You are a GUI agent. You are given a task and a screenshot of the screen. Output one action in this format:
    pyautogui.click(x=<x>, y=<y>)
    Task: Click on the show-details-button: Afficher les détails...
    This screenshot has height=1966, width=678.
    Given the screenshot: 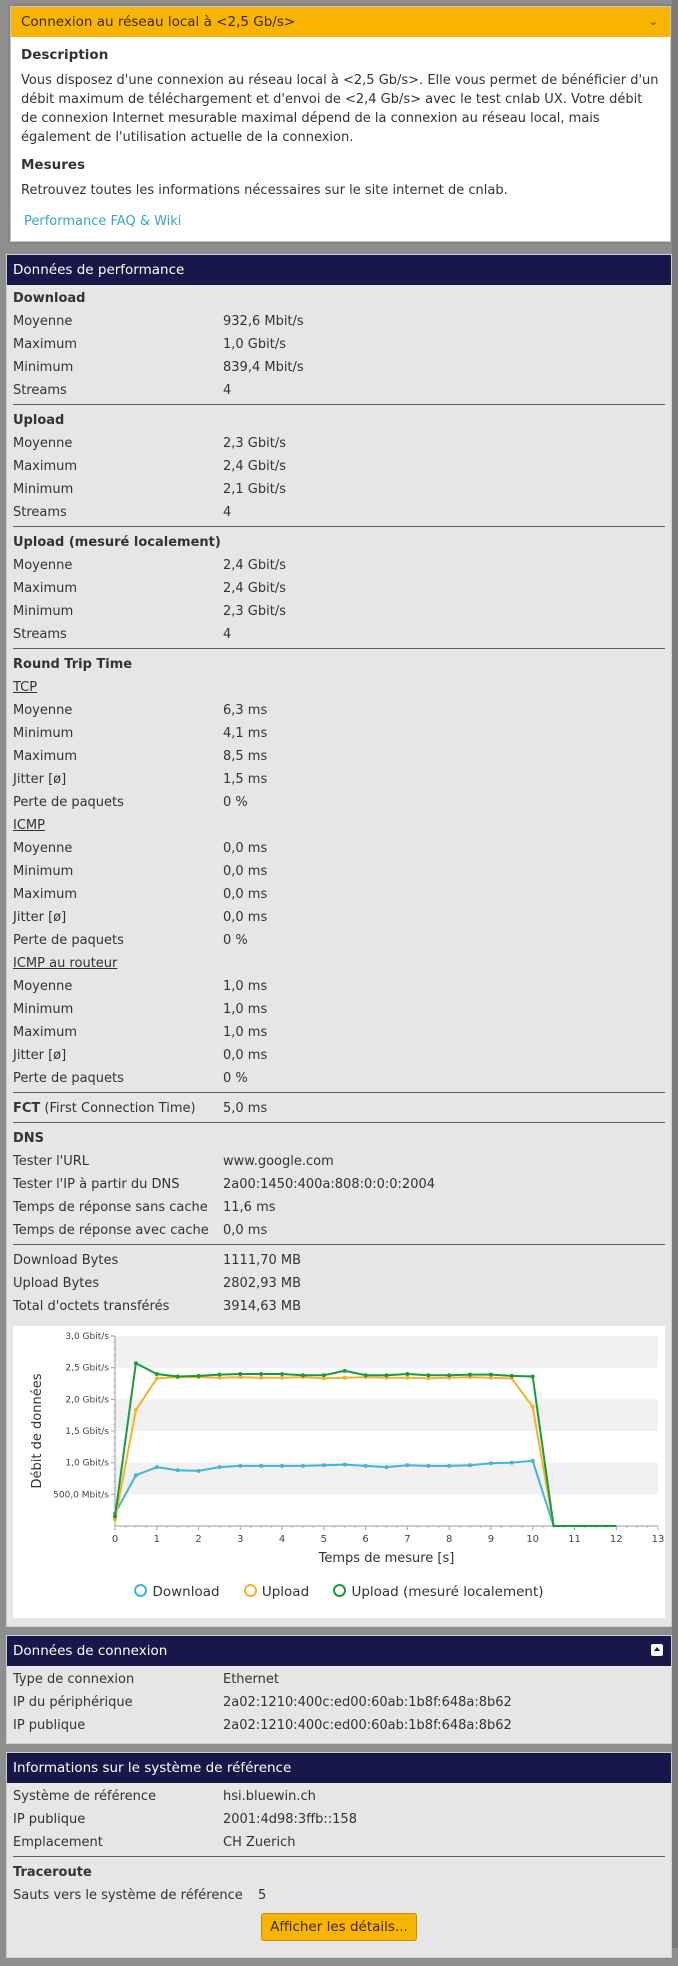 What is the action you would take?
    pyautogui.click(x=339, y=1927)
    